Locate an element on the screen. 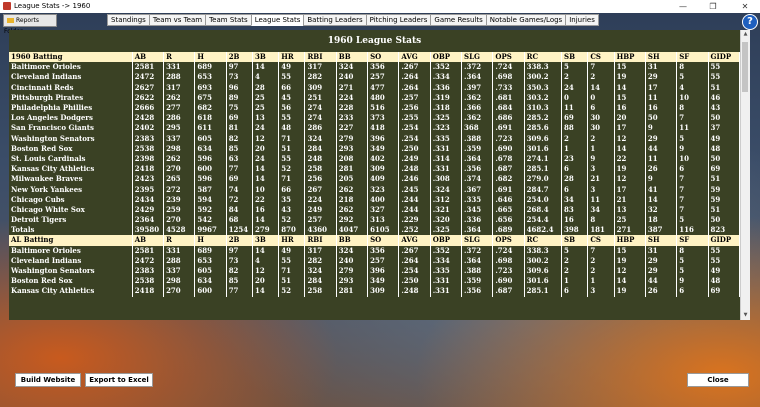 The height and width of the screenshot is (407, 760). stat-cell: .249 is located at coordinates (414, 159).